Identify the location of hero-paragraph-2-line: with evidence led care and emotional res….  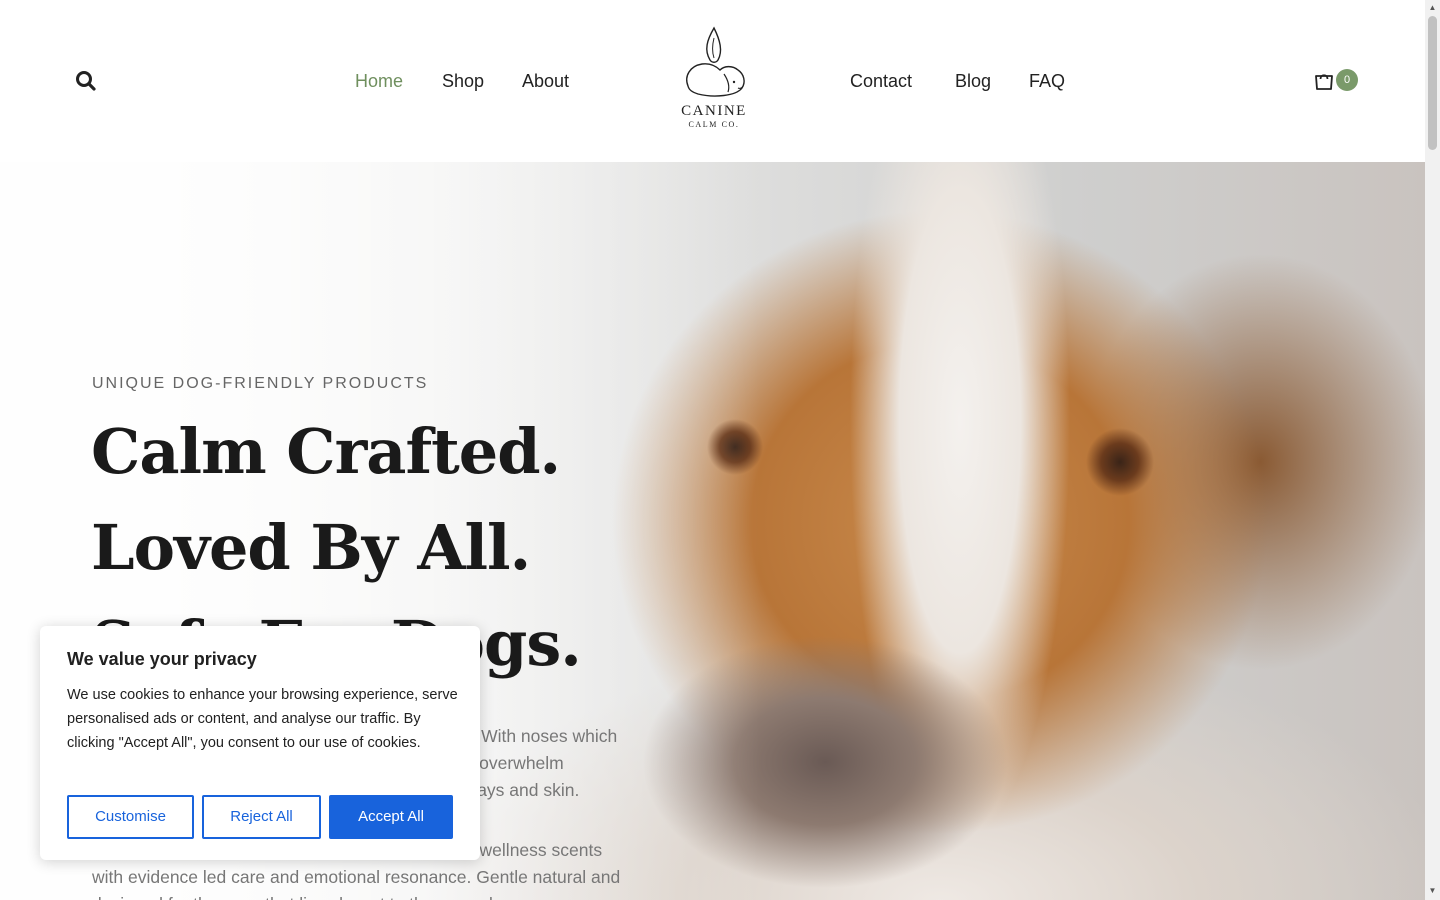
(356, 877).